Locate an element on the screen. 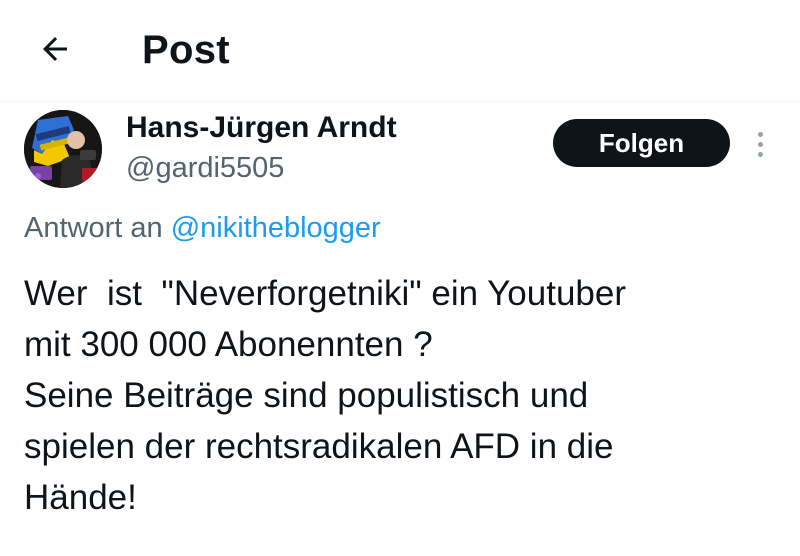  reply-prefix: Antwort an is located at coordinates (97, 228).